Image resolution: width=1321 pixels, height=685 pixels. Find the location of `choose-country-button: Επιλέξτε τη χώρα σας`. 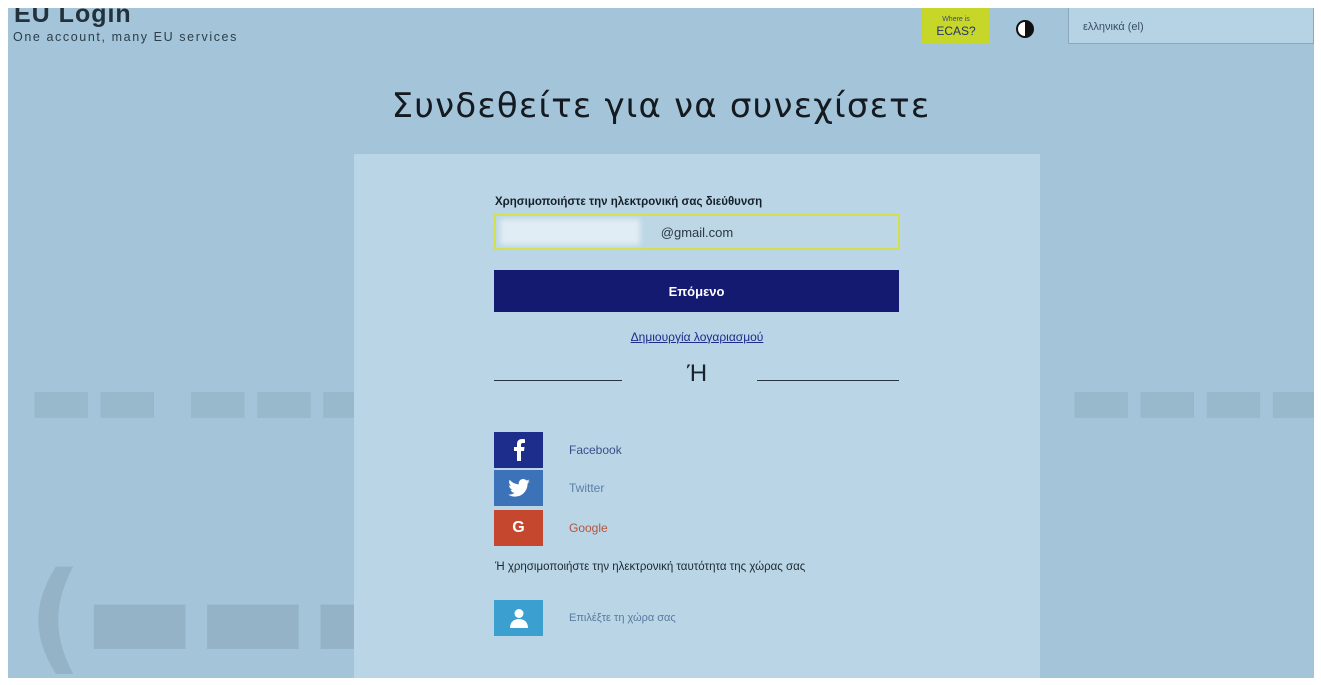

choose-country-button: Επιλέξτε τη χώρα σας is located at coordinates (644, 618).